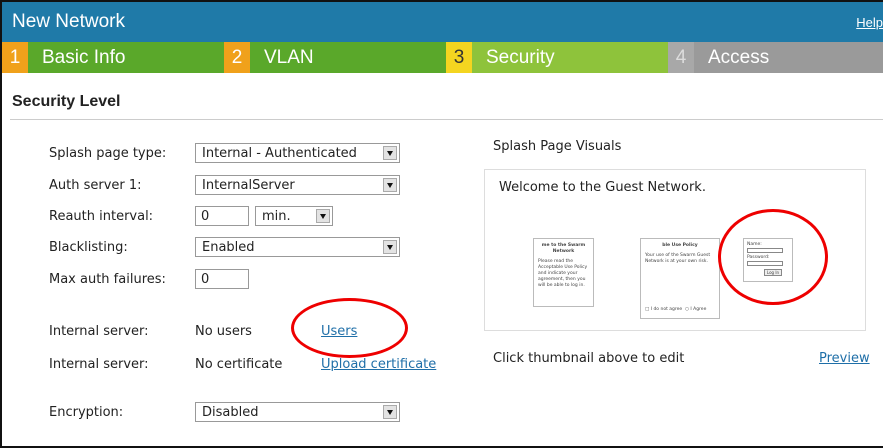 This screenshot has height=448, width=883. What do you see at coordinates (739, 57) in the screenshot?
I see `step-label: Access` at bounding box center [739, 57].